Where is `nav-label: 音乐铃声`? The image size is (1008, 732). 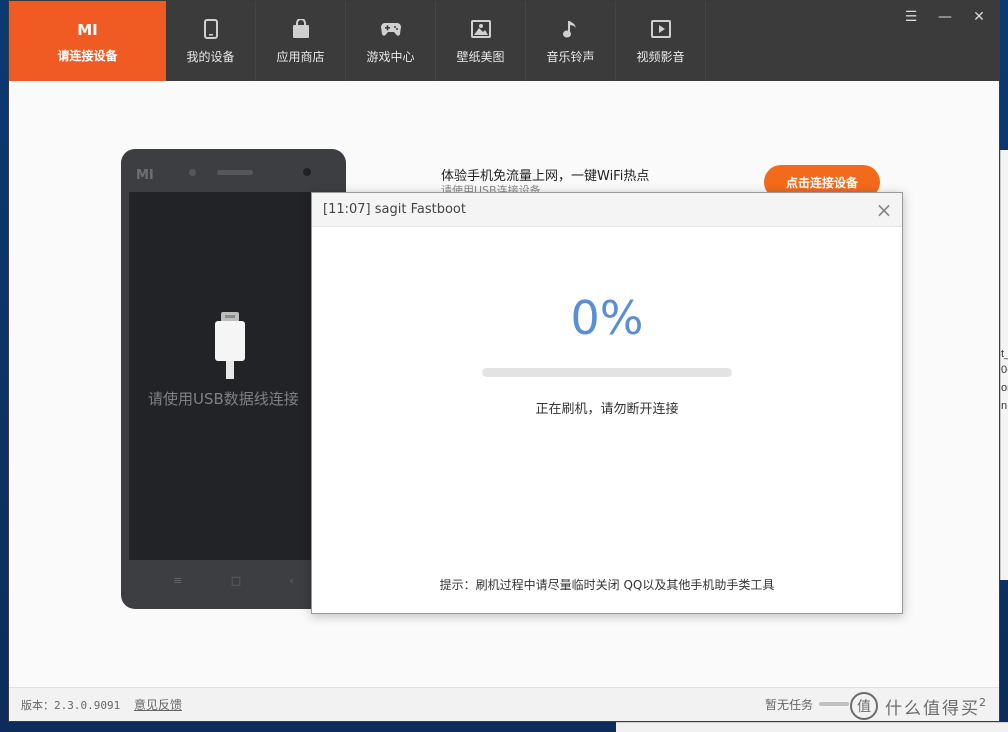
nav-label: 音乐铃声 is located at coordinates (570, 56).